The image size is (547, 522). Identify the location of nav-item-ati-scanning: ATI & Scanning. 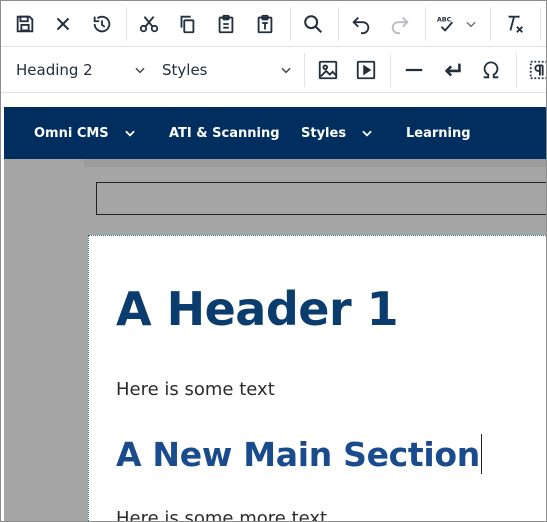
(224, 133).